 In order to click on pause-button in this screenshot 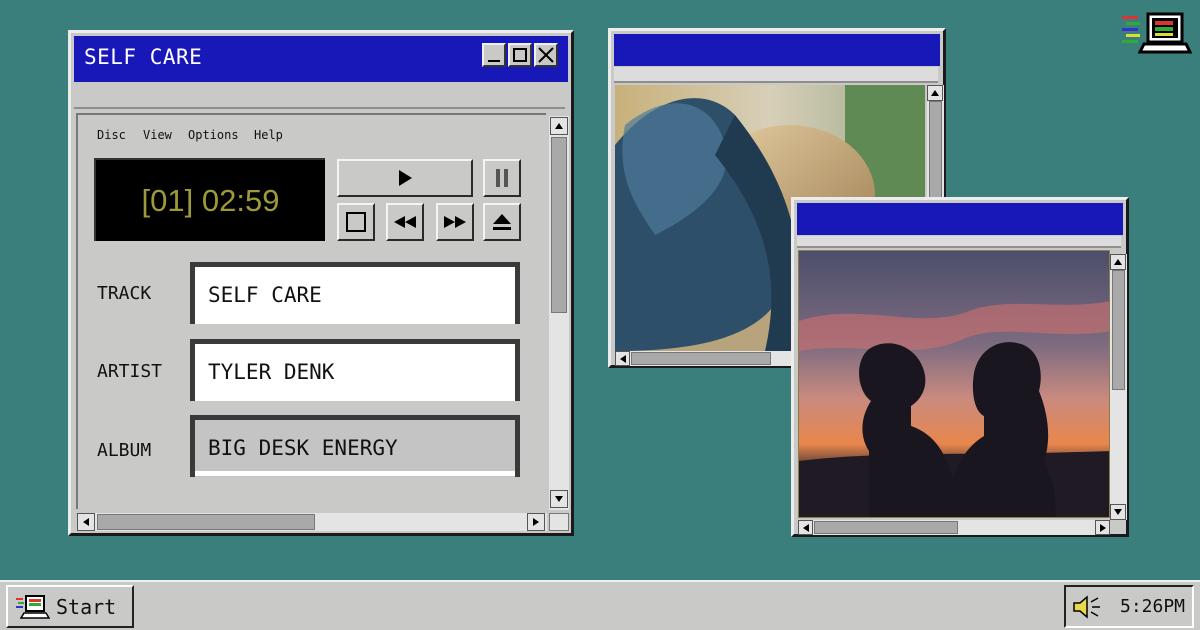, I will do `click(502, 178)`.